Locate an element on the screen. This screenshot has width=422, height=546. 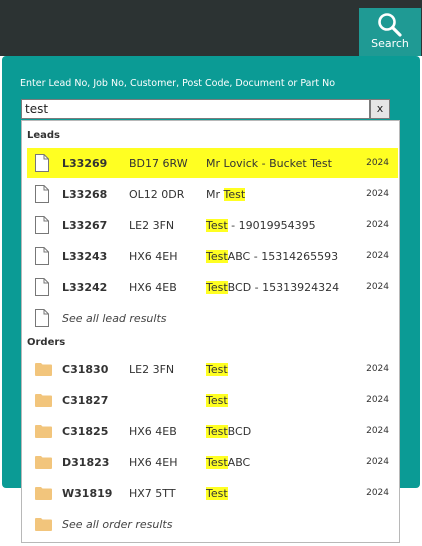
result-description: Test - 19019954395 is located at coordinates (261, 225).